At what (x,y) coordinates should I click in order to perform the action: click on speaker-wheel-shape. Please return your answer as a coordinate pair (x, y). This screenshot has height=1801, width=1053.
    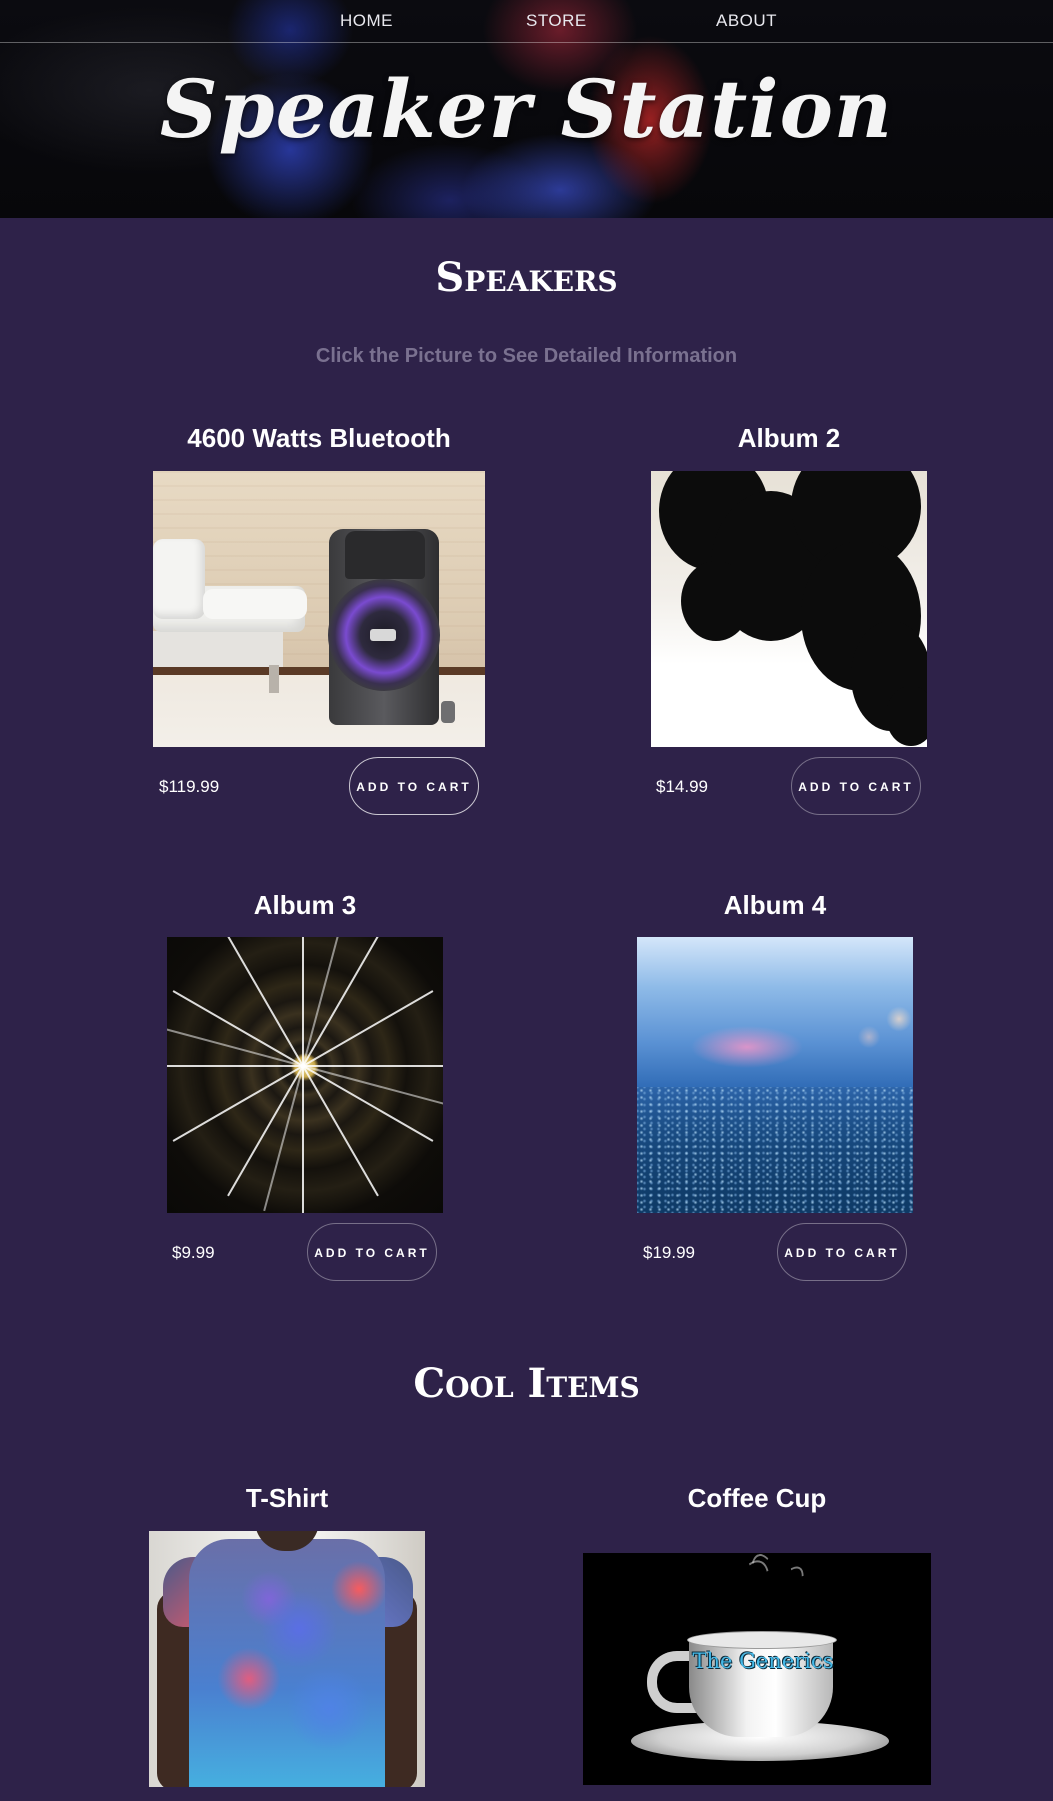
    Looking at the image, I should click on (448, 712).